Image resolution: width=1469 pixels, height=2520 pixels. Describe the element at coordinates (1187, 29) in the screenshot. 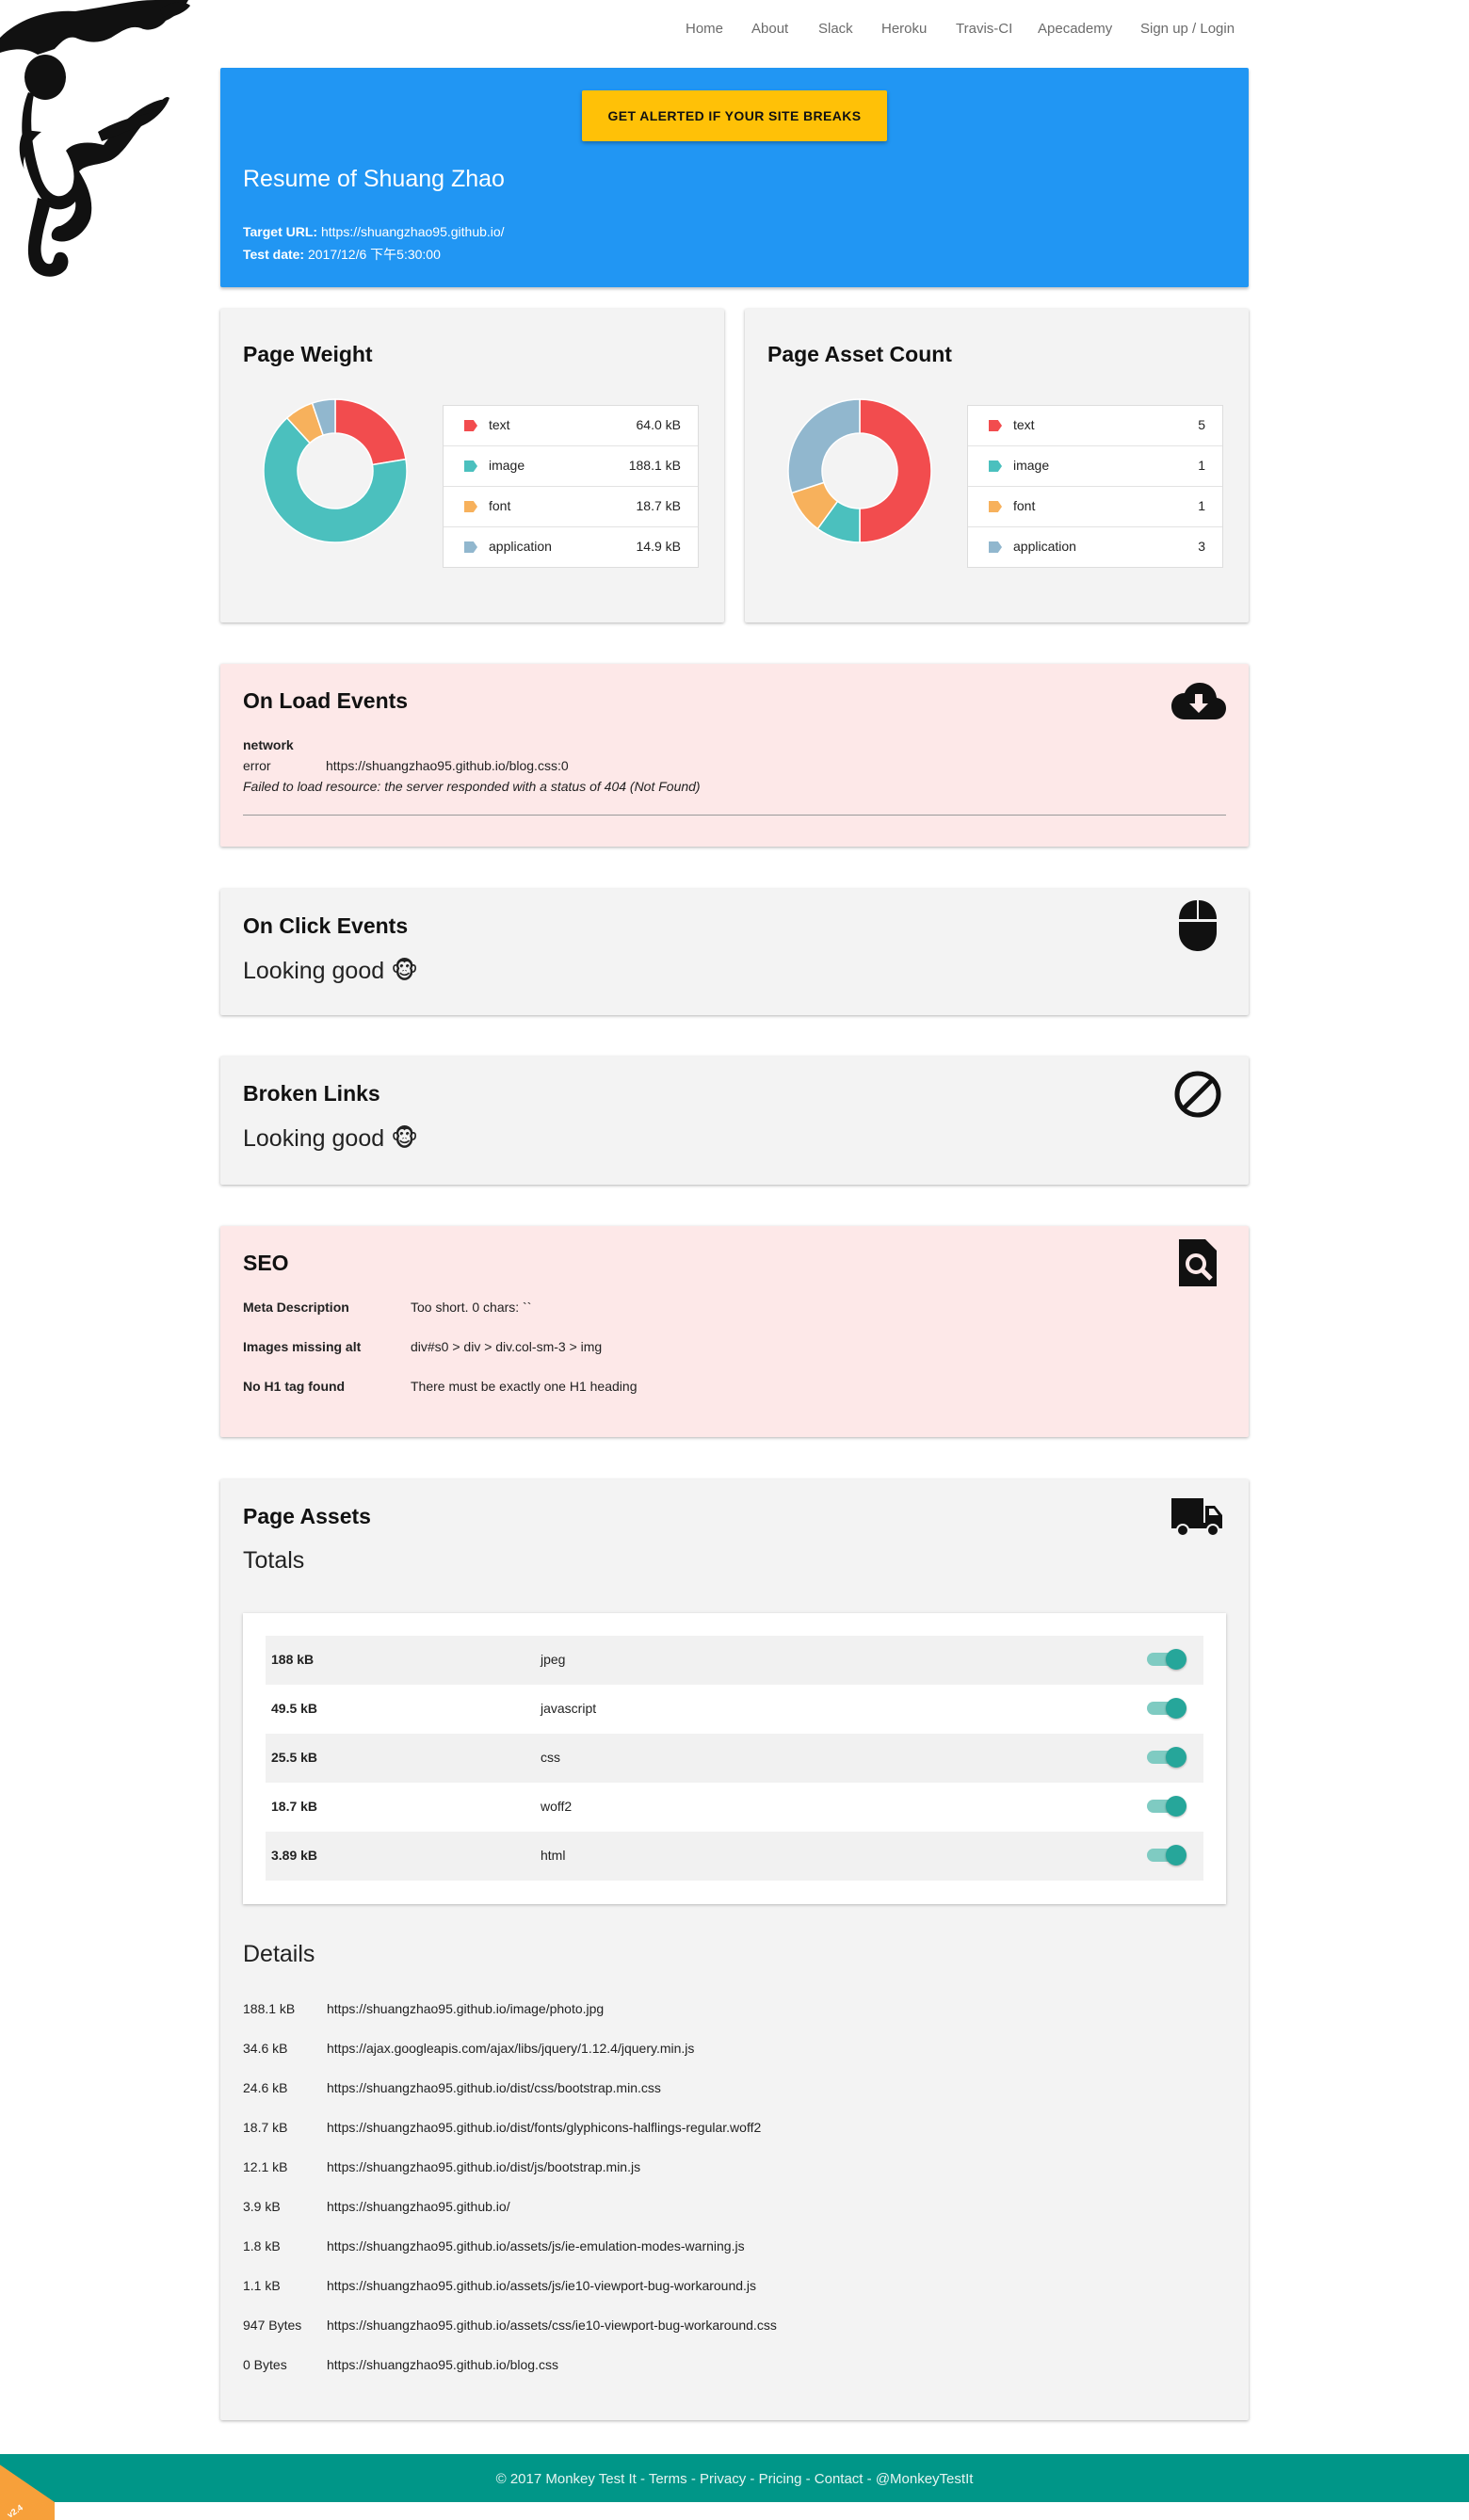

I see `nav-signup-login: Sign up / Login` at that location.